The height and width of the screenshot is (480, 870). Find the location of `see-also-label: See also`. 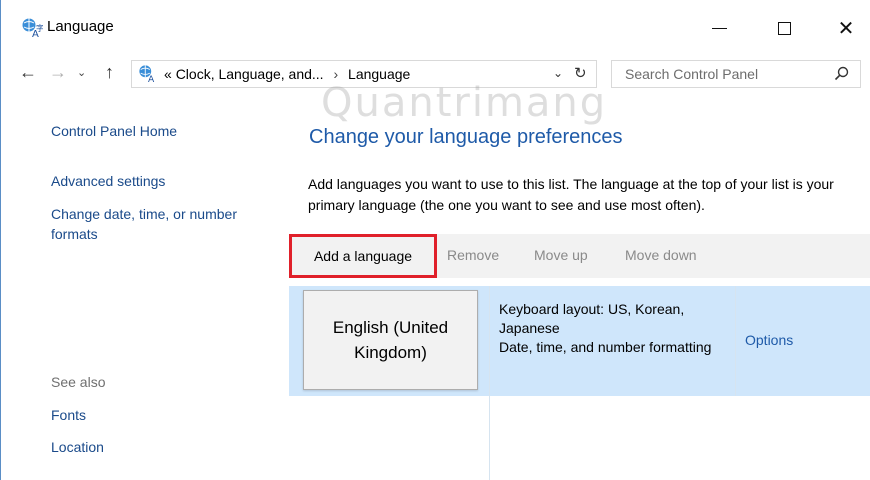

see-also-label: See also is located at coordinates (78, 382).